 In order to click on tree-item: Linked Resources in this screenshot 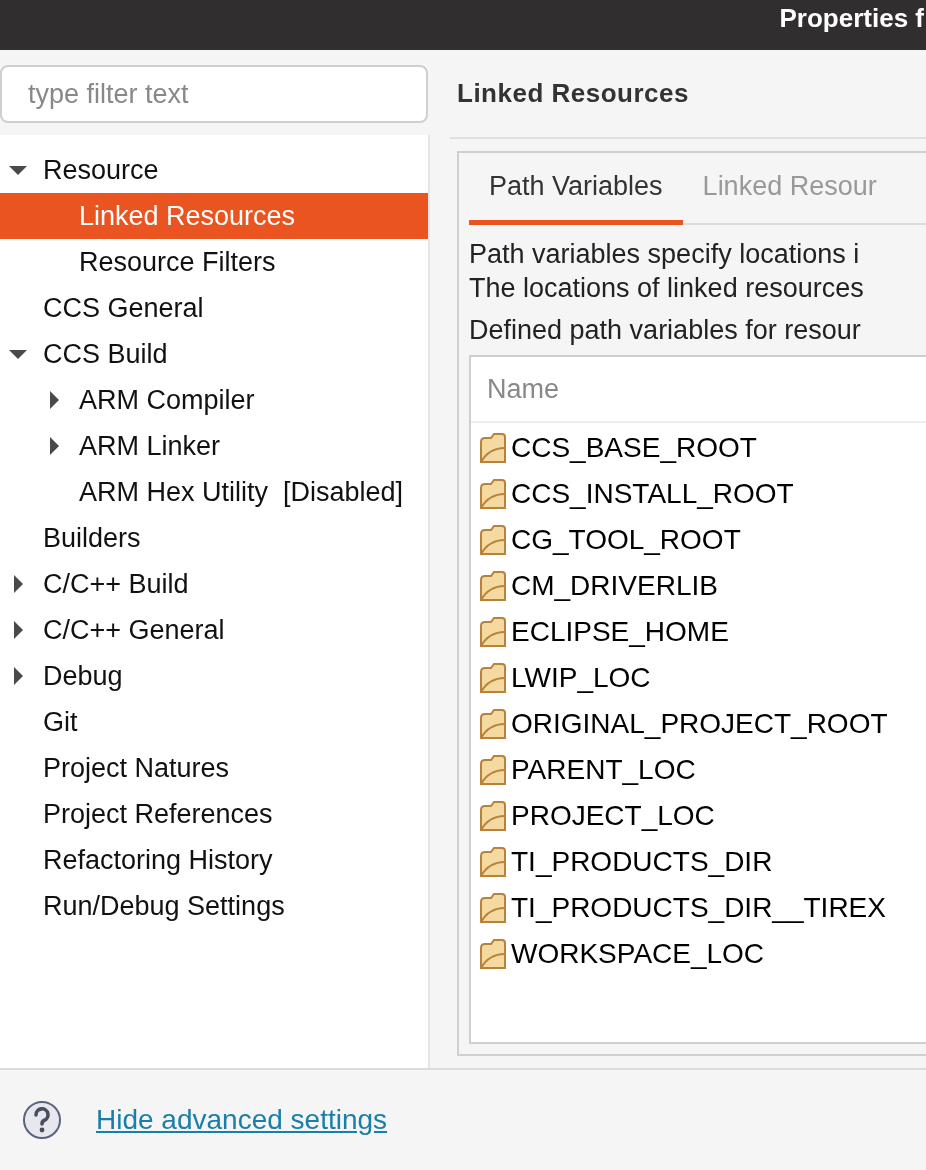, I will do `click(214, 216)`.